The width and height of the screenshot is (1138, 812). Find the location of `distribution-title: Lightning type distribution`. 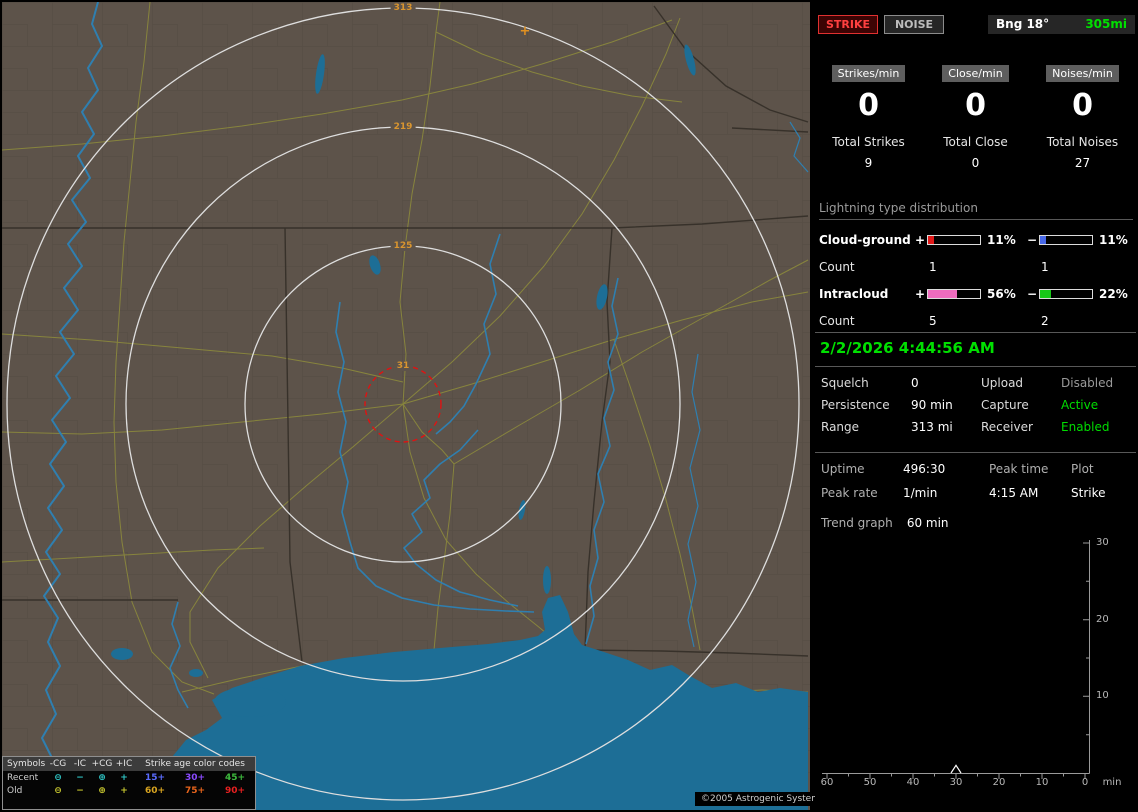

distribution-title: Lightning type distribution is located at coordinates (976, 210).